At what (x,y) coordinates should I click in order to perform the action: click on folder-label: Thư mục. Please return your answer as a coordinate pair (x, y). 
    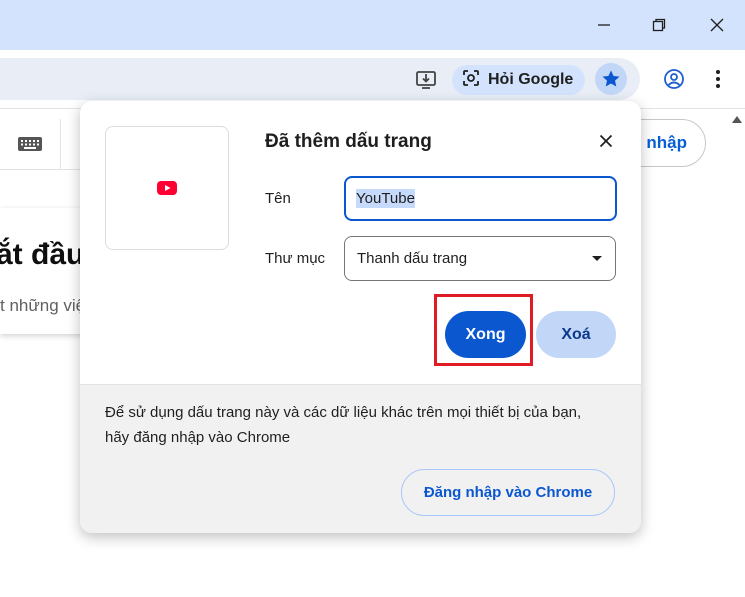
    Looking at the image, I should click on (295, 258).